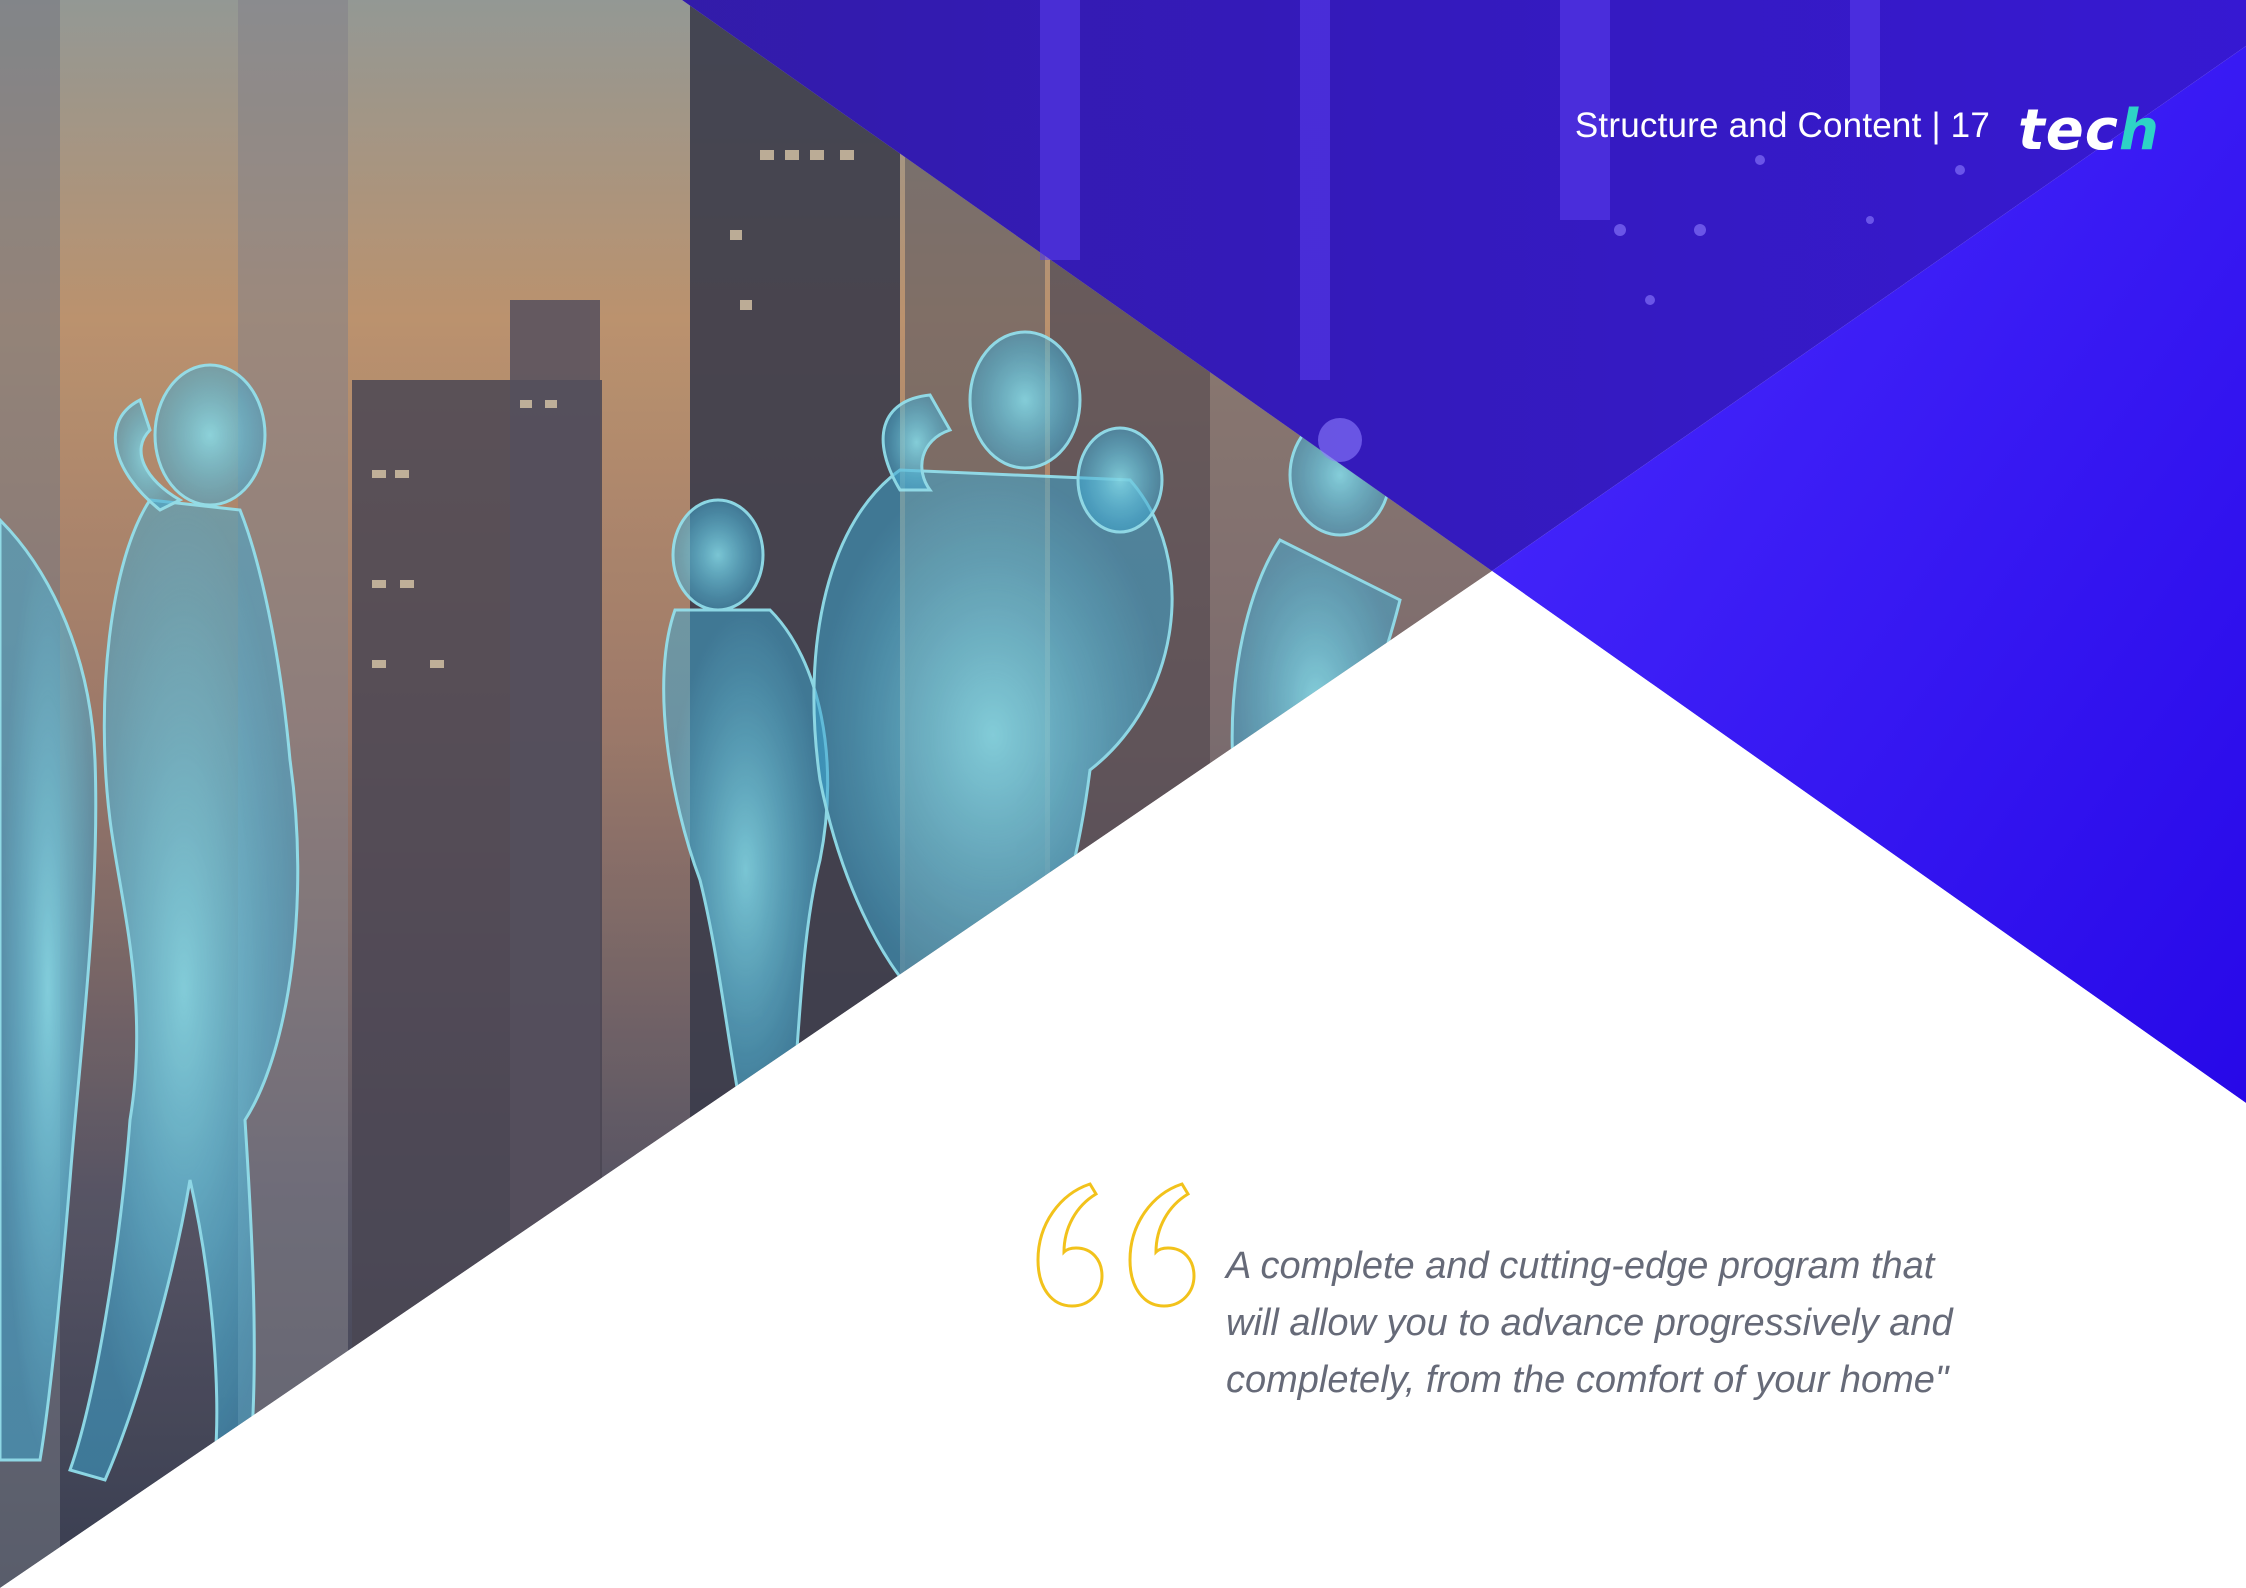  Describe the element at coordinates (1782, 125) in the screenshot. I see `section-header: Structure and Content | 17` at that location.